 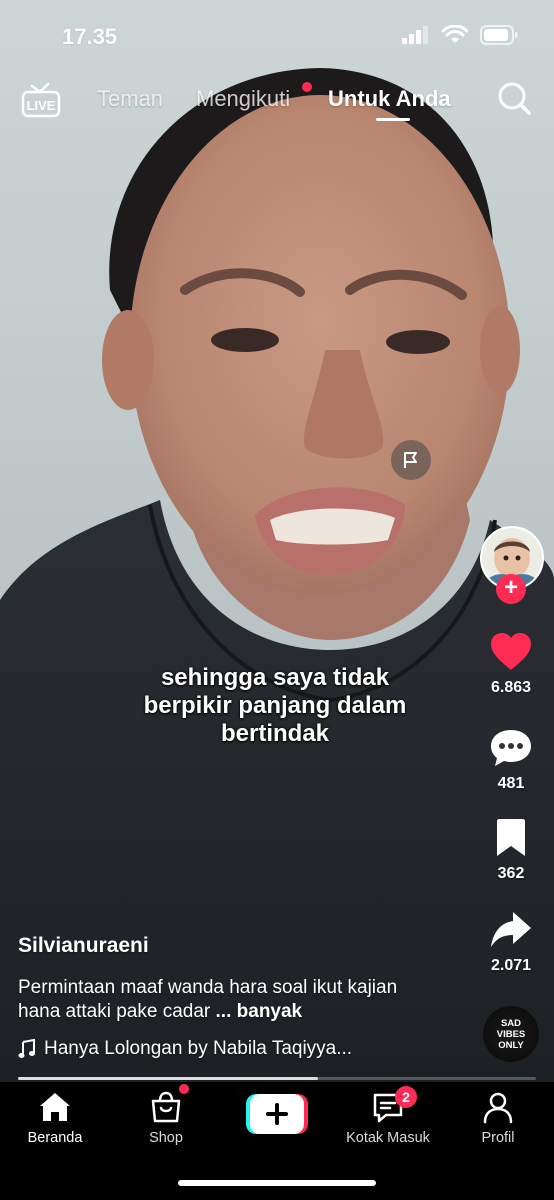 What do you see at coordinates (166, 1107) in the screenshot?
I see `shopping-bag-icon` at bounding box center [166, 1107].